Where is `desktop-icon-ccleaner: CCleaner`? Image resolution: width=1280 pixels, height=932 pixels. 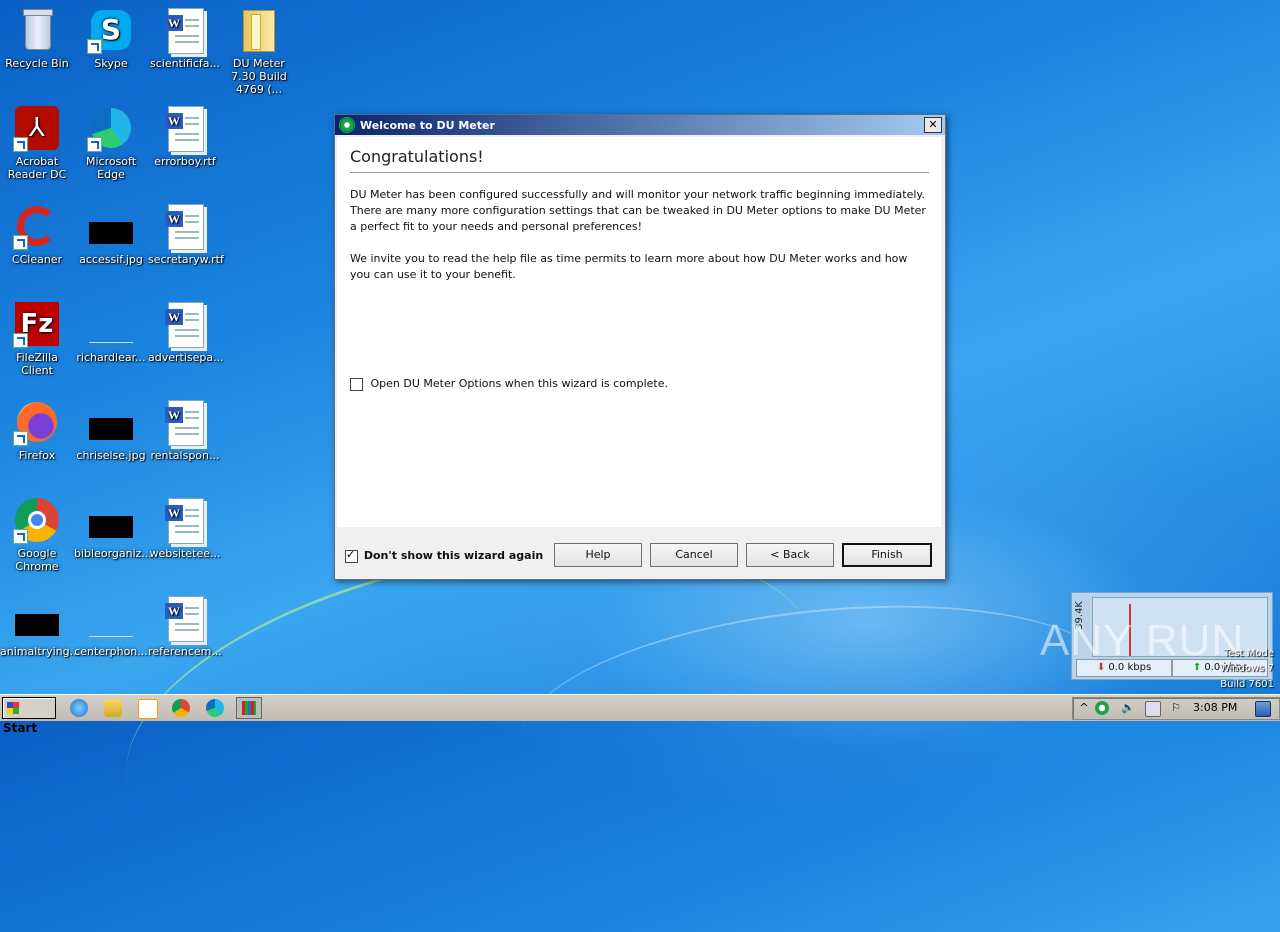
desktop-icon-ccleaner: CCleaner is located at coordinates (37, 234).